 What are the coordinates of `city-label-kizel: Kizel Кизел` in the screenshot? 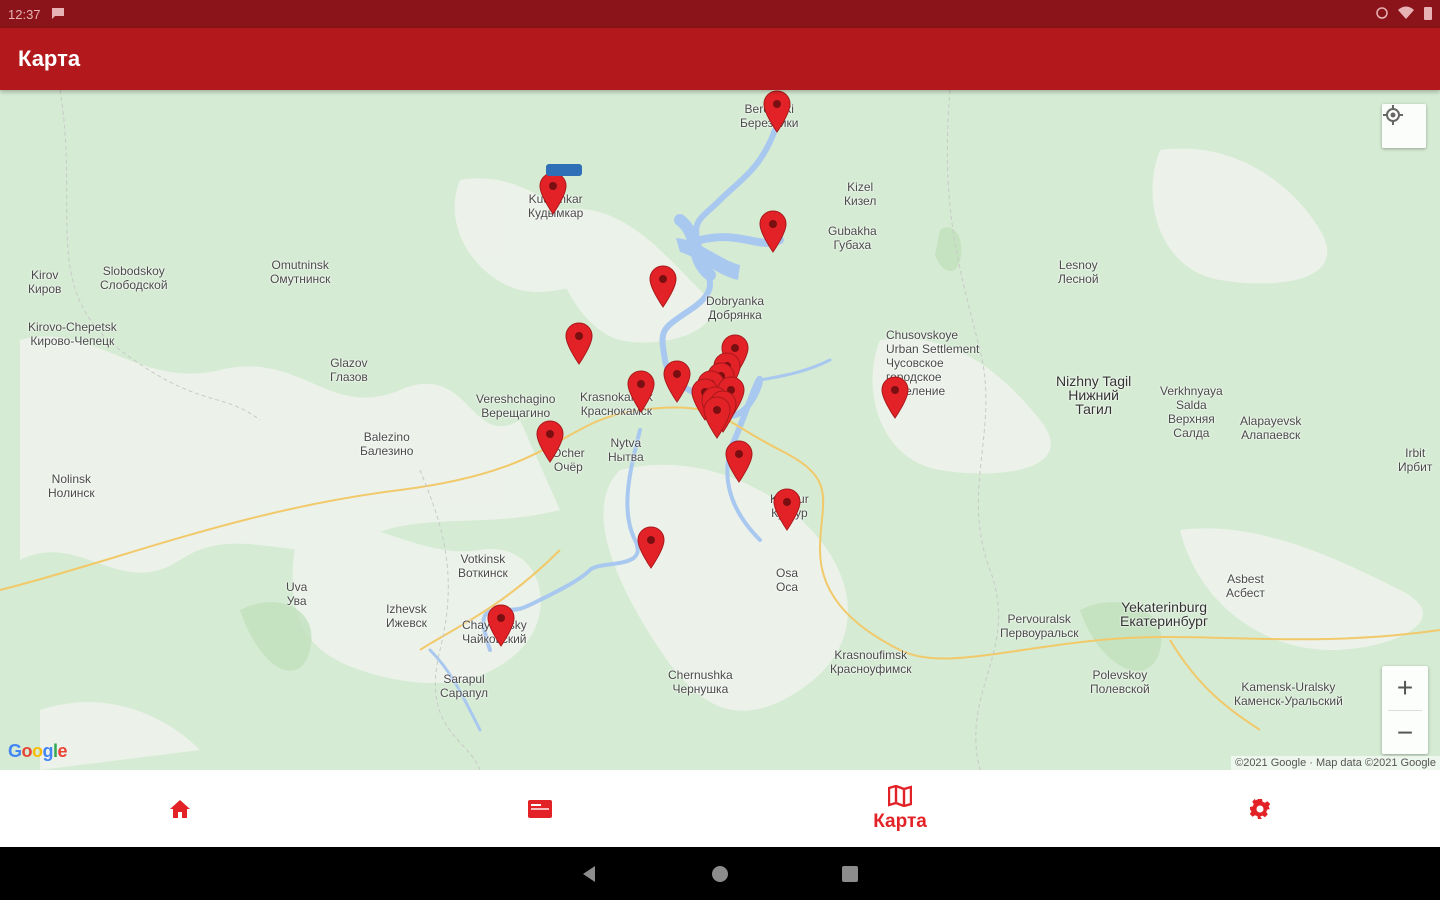 It's located at (860, 194).